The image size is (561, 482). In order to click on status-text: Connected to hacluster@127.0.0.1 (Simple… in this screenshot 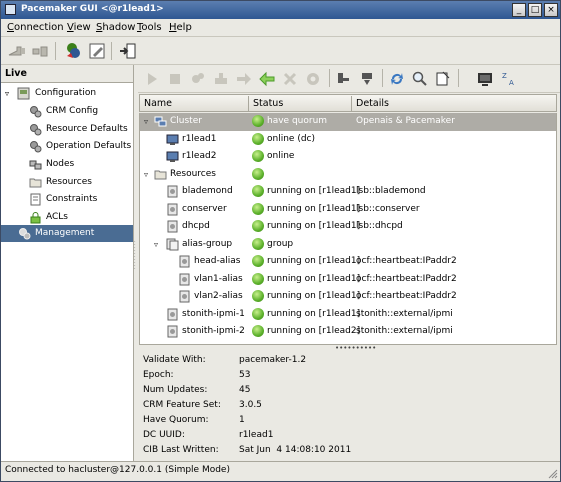, I will do `click(117, 470)`.